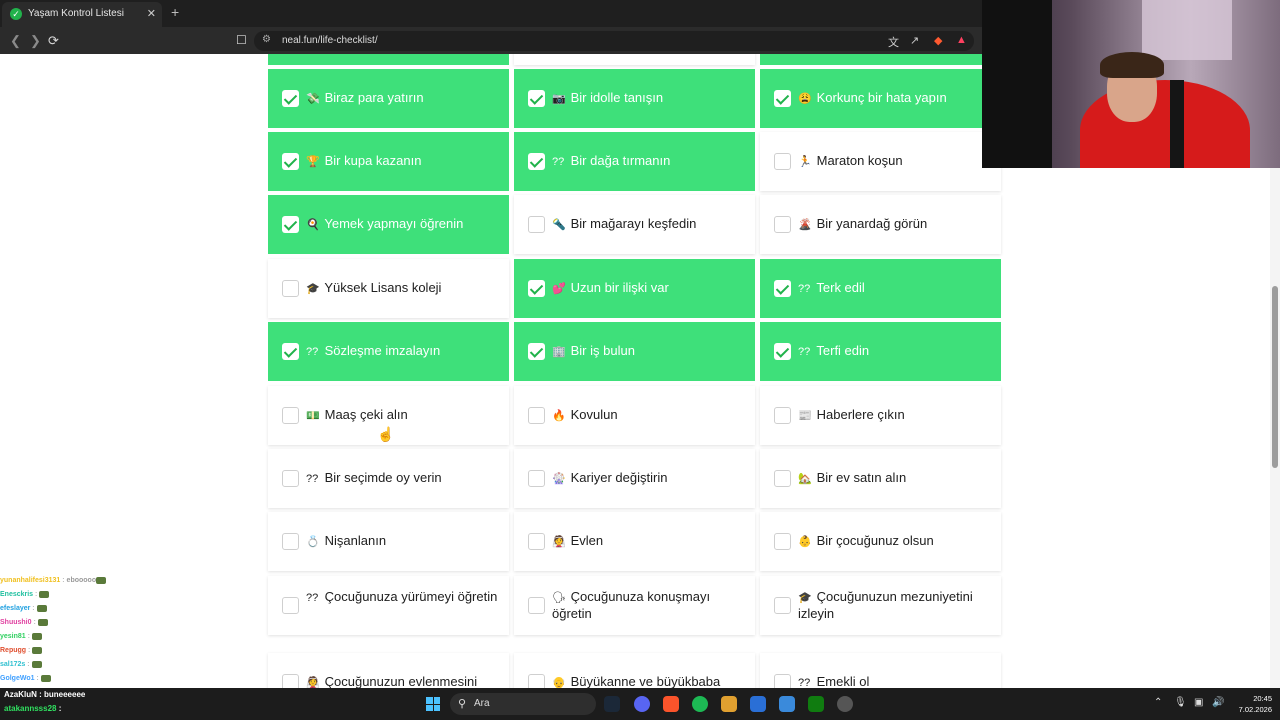  I want to click on checklist-card: 🔦 Bir mağarayı keşfedin, so click(634, 224).